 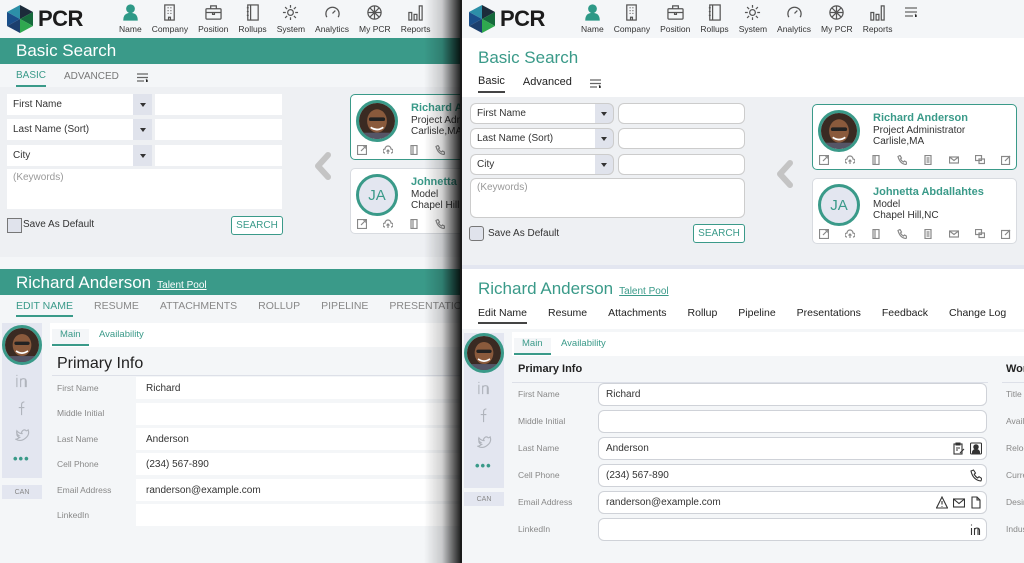 What do you see at coordinates (785, 174) in the screenshot?
I see `previous-results-button` at bounding box center [785, 174].